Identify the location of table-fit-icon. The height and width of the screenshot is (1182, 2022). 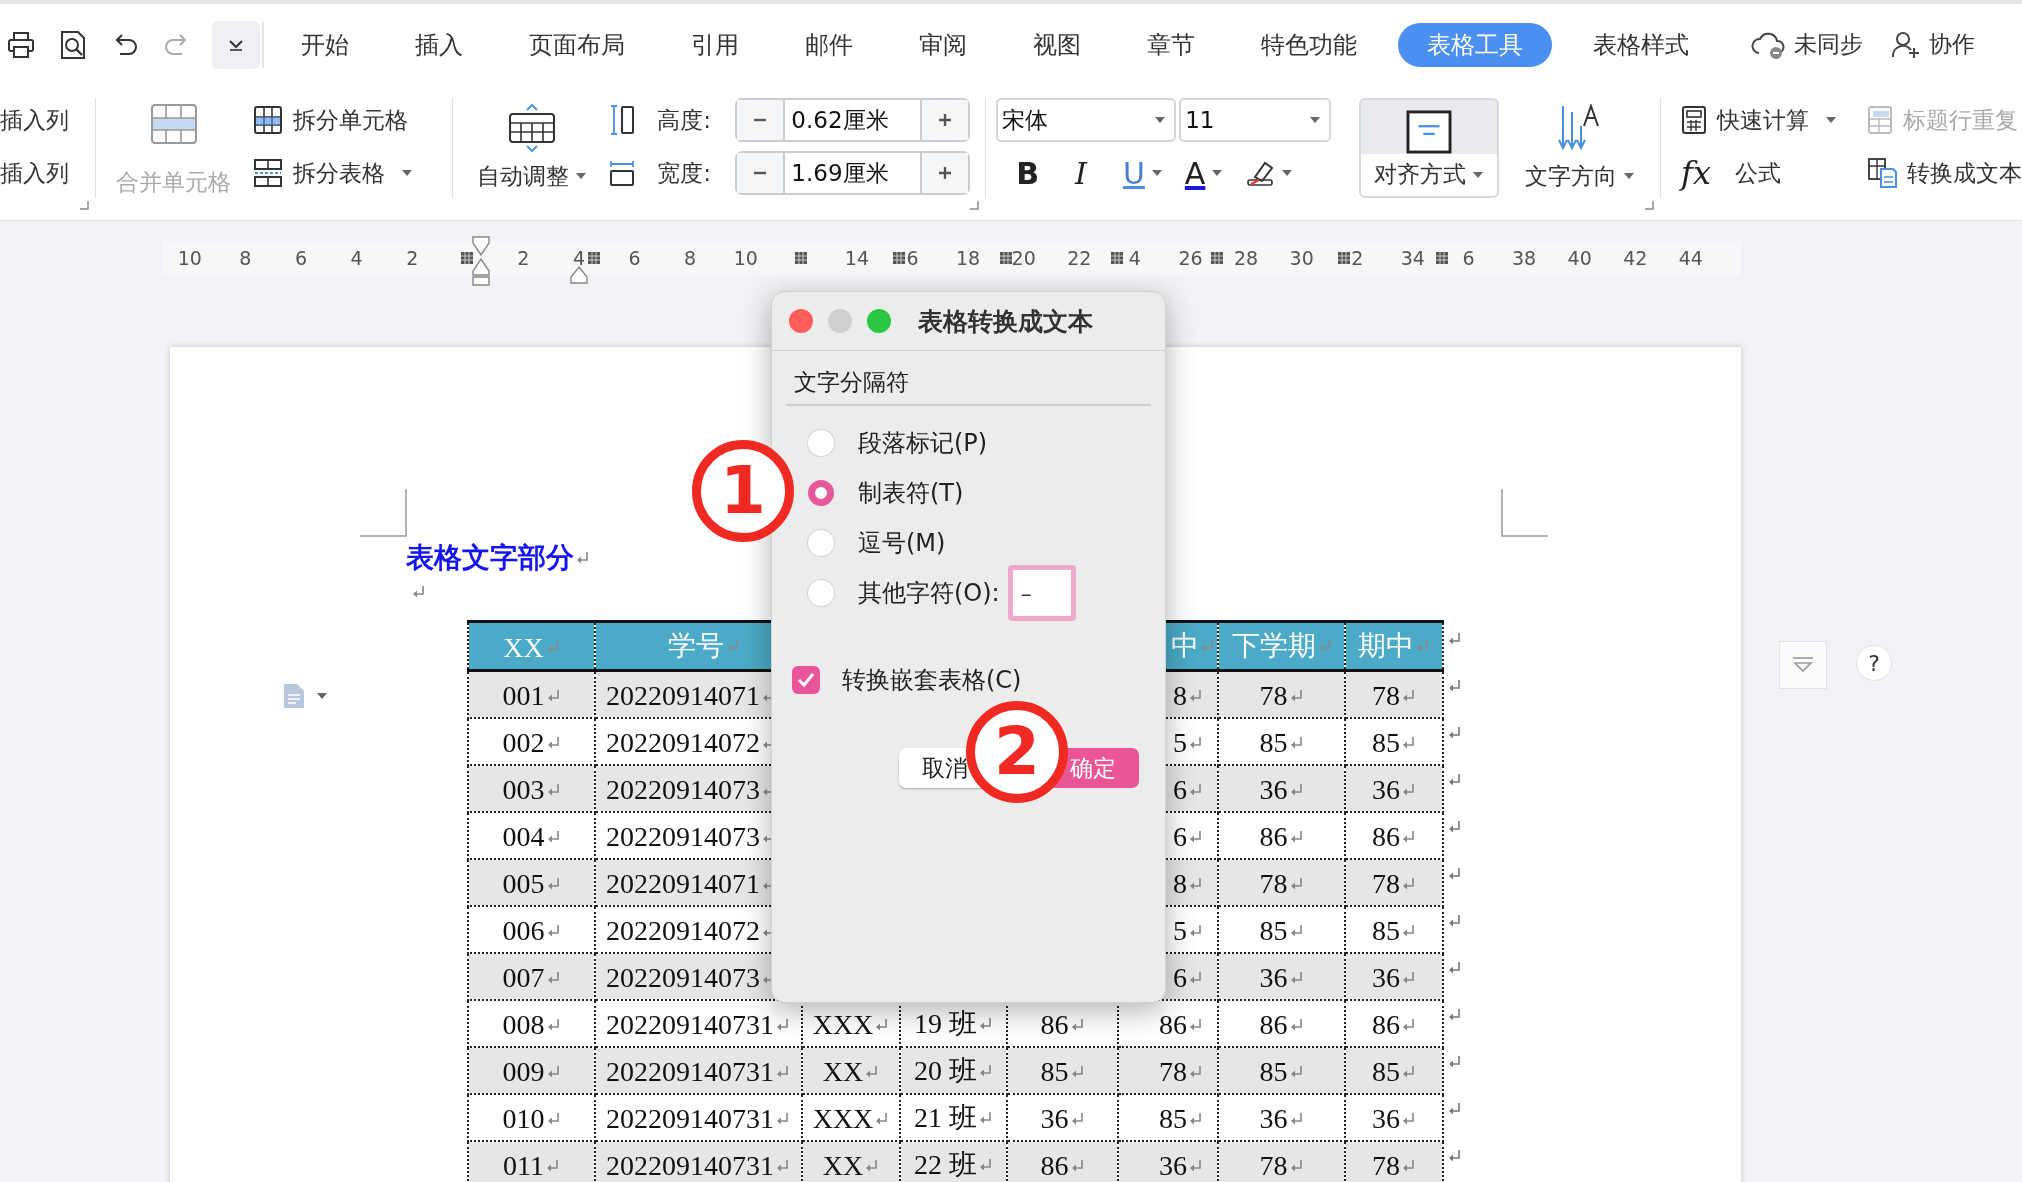
(532, 128).